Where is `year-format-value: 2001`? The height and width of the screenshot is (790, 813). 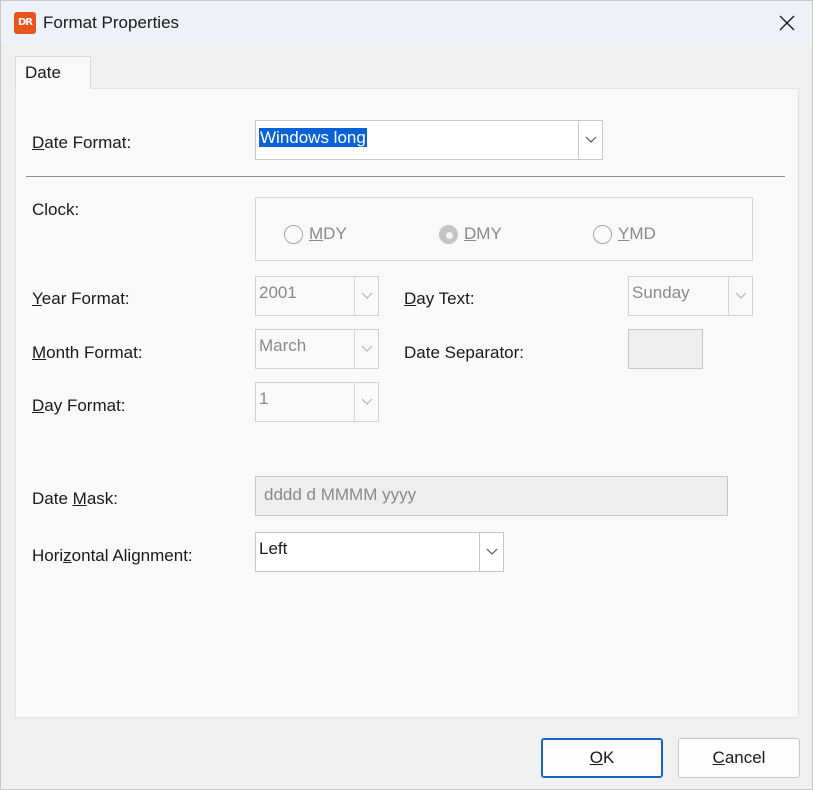
year-format-value: 2001 is located at coordinates (278, 292).